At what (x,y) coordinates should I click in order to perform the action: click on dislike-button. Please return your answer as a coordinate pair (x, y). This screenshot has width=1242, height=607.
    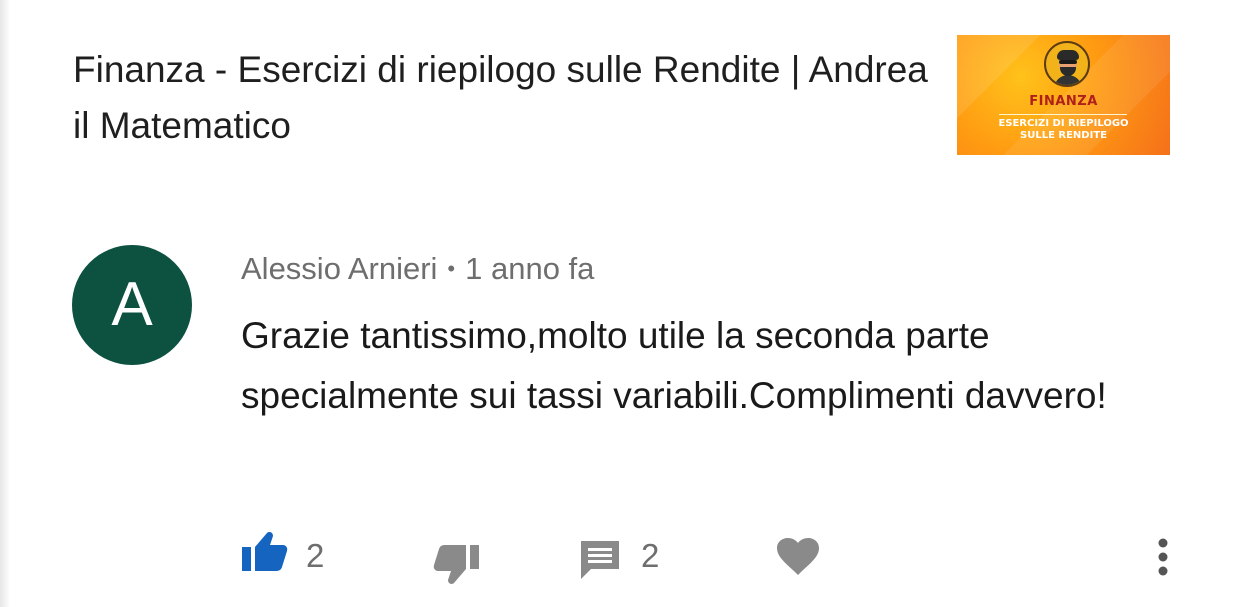
    Looking at the image, I should click on (456, 565).